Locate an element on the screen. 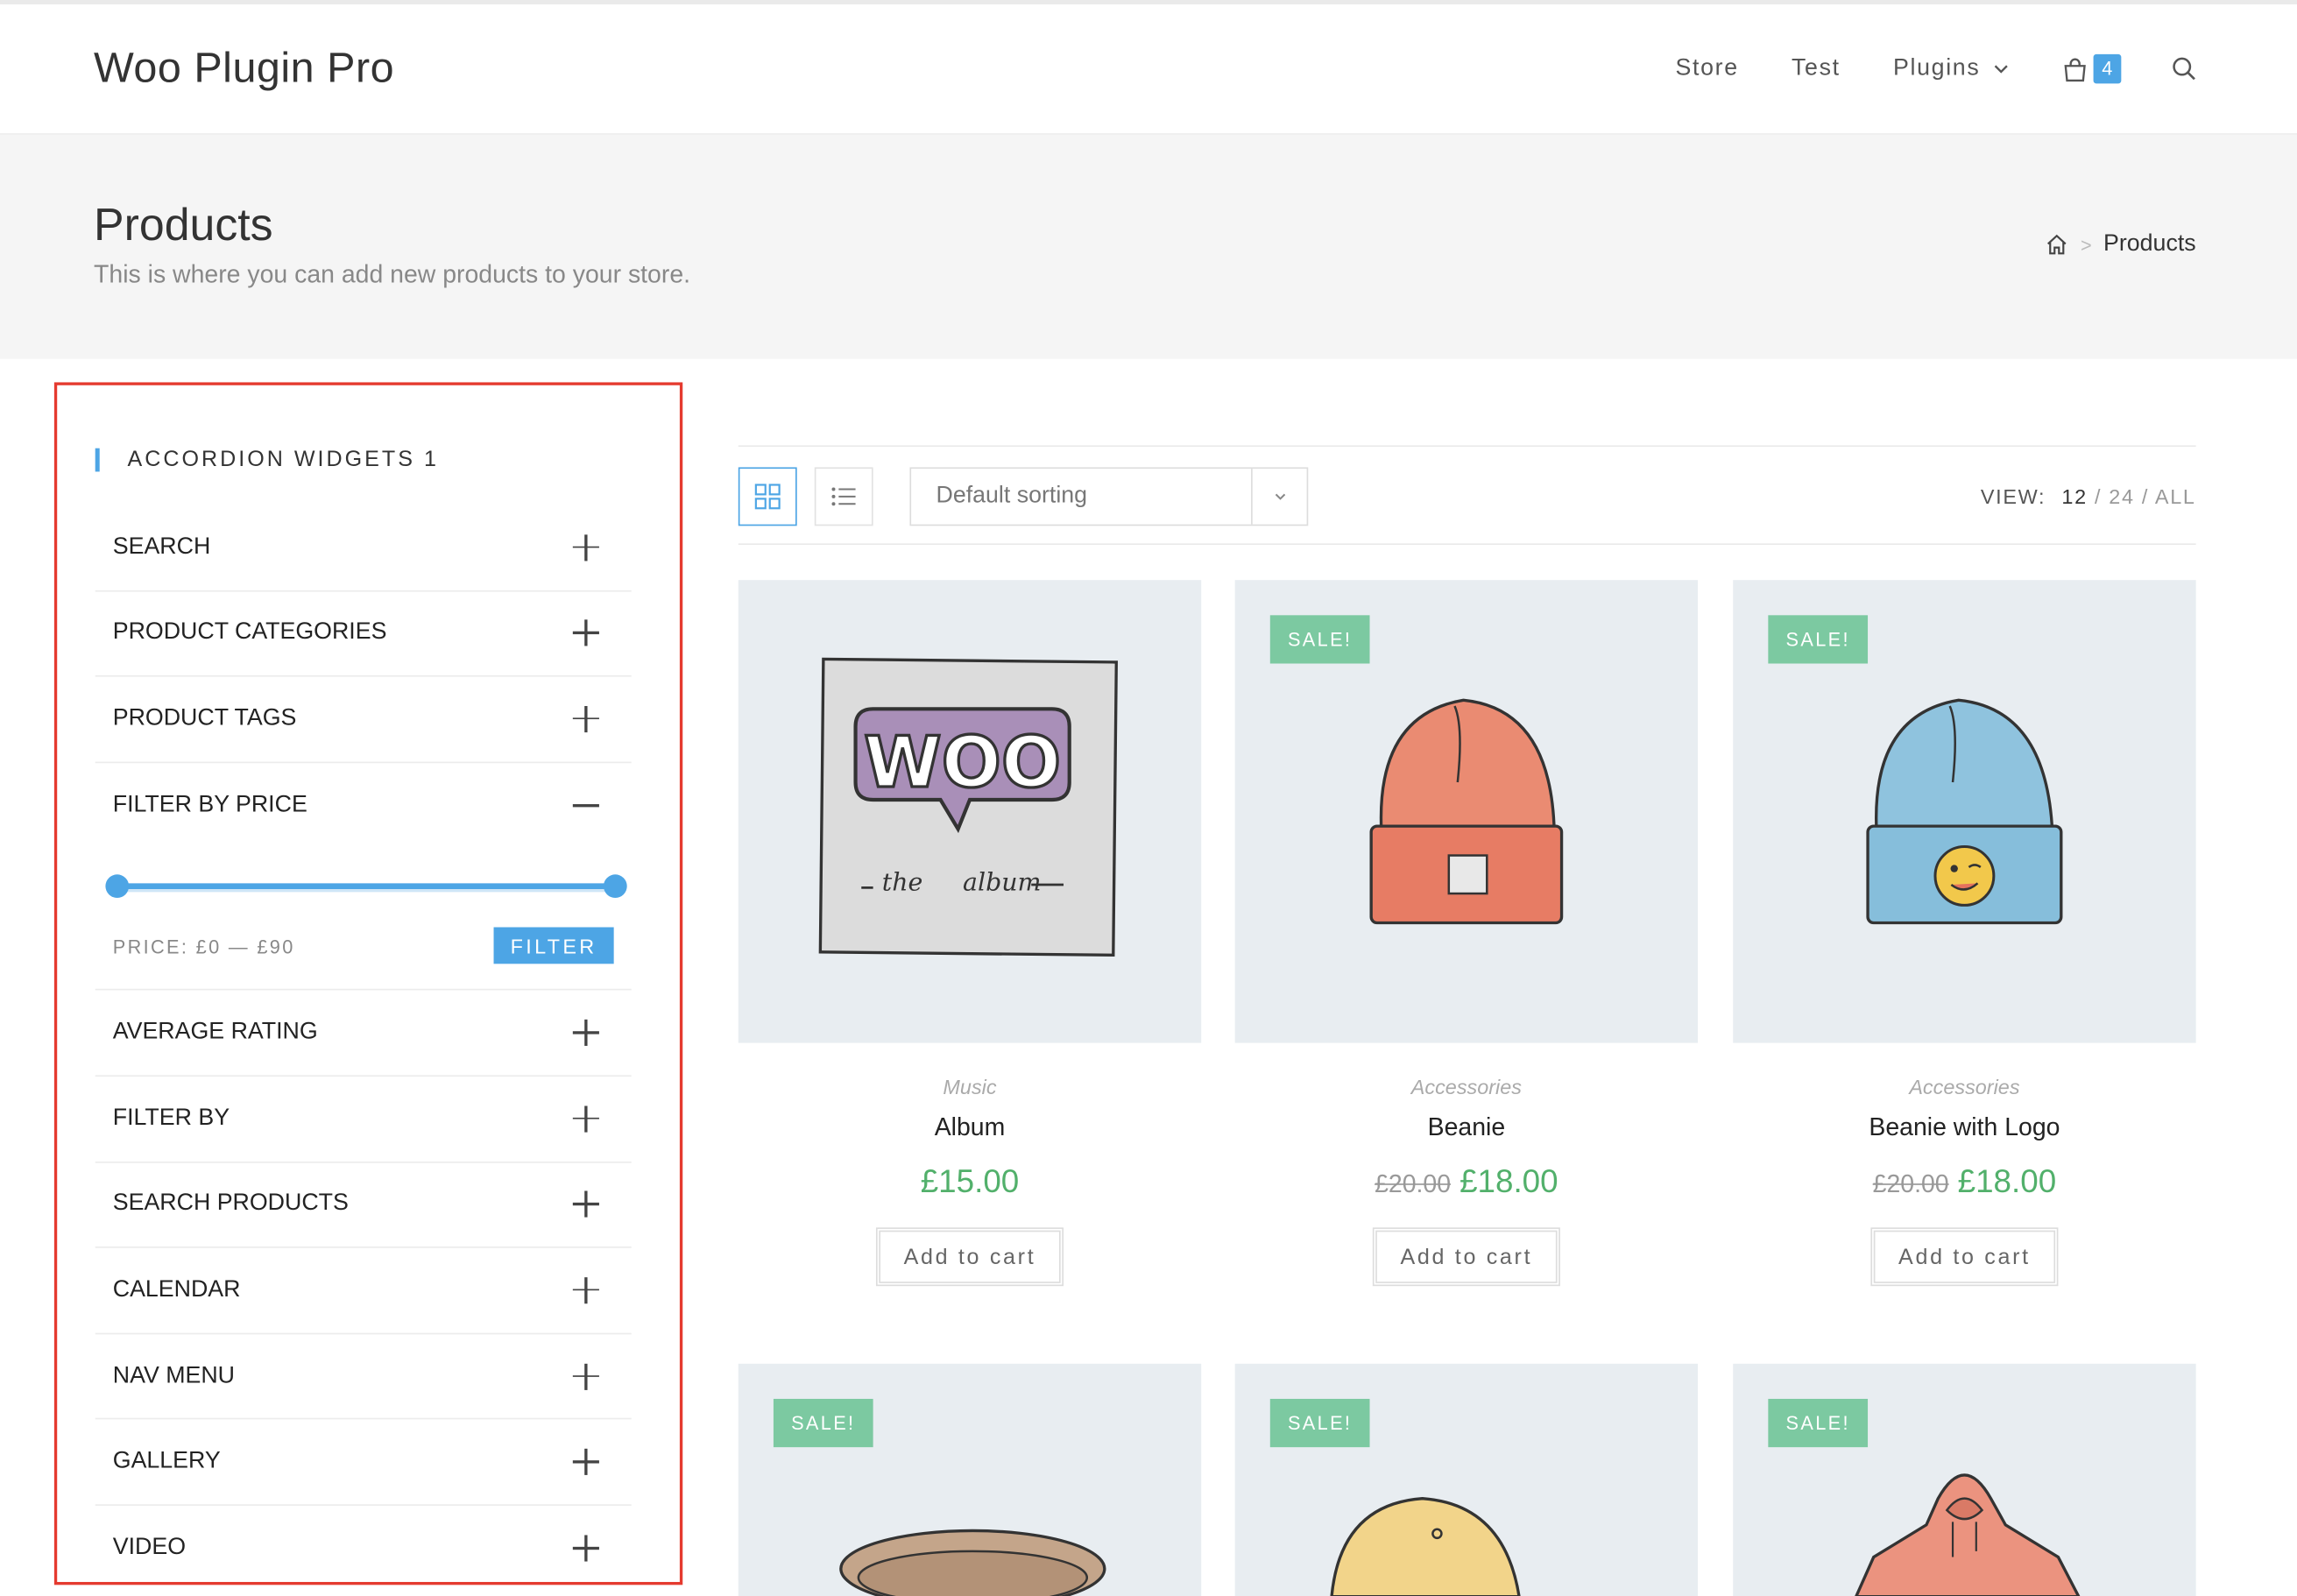 This screenshot has width=2297, height=1596. accordion-label: AVERAGE RATING is located at coordinates (215, 1032).